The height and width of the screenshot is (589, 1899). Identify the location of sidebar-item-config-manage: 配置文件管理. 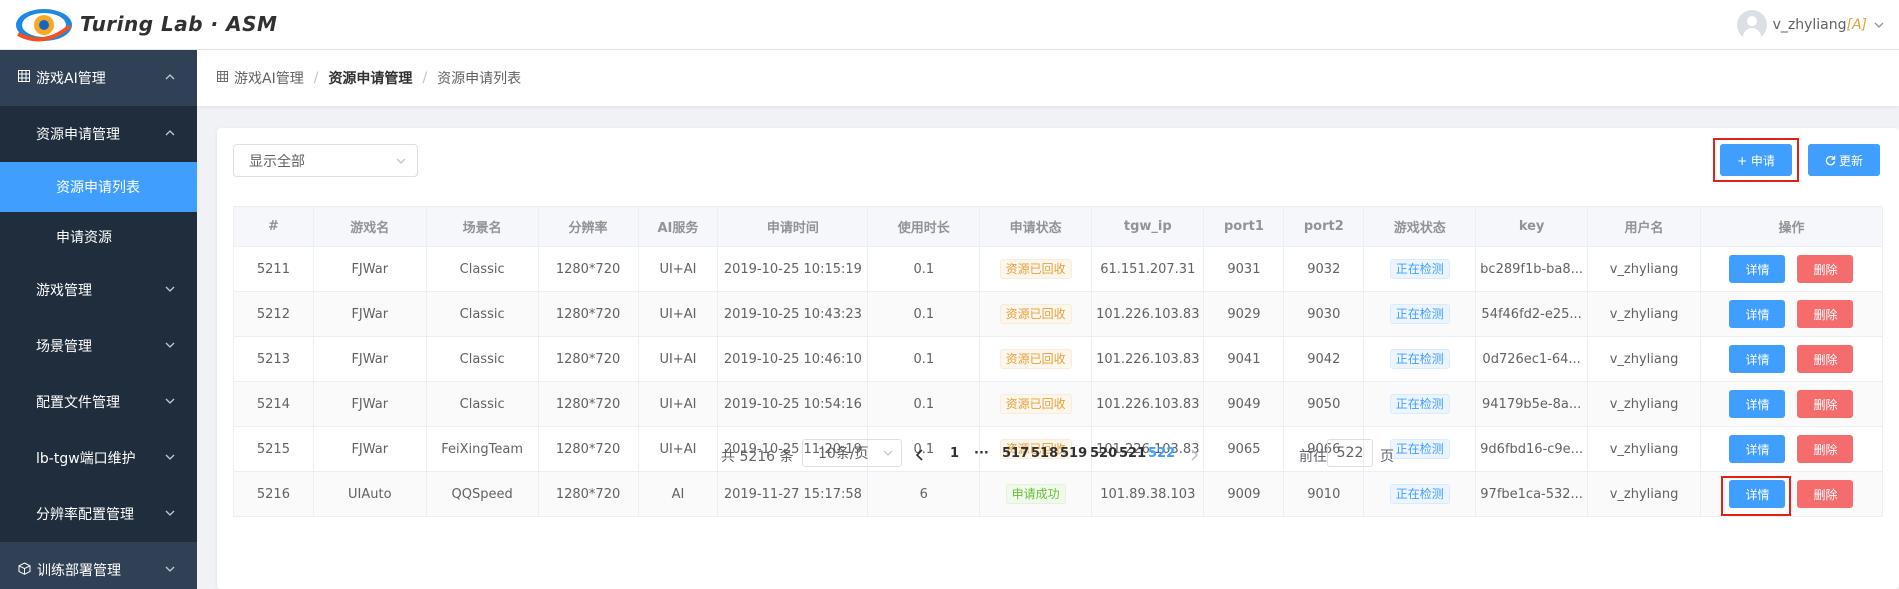
(98, 402).